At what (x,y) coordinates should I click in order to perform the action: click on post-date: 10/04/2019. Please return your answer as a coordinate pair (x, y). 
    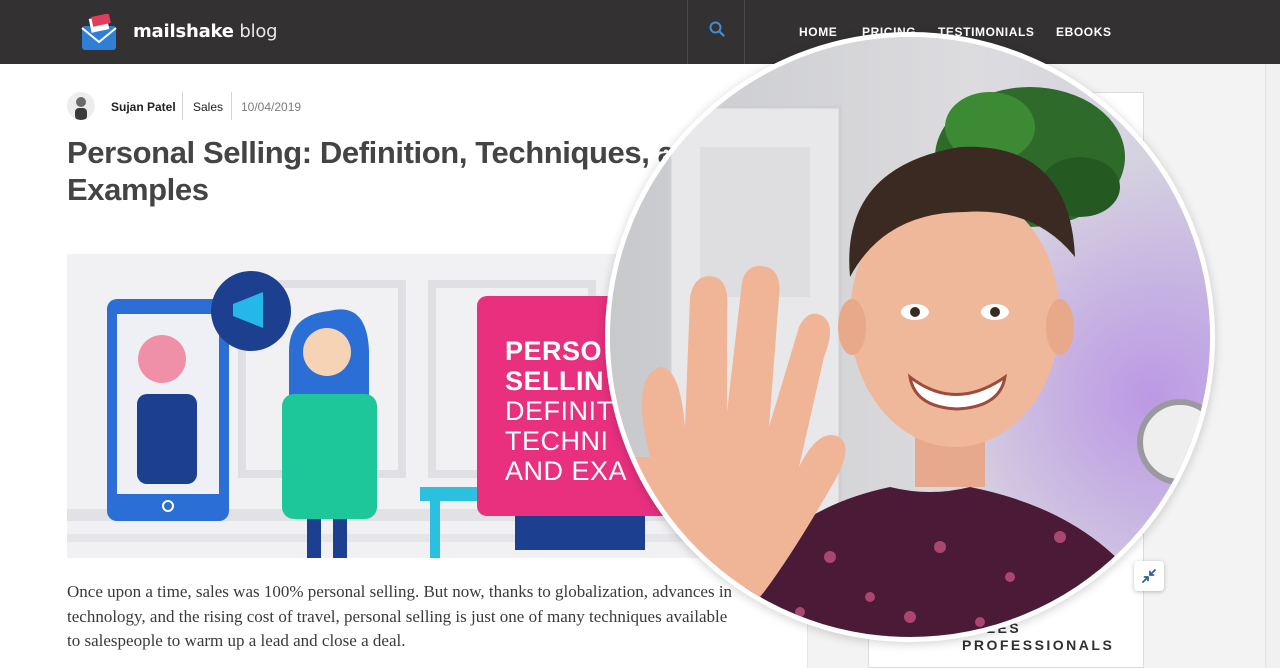
    Looking at the image, I should click on (271, 107).